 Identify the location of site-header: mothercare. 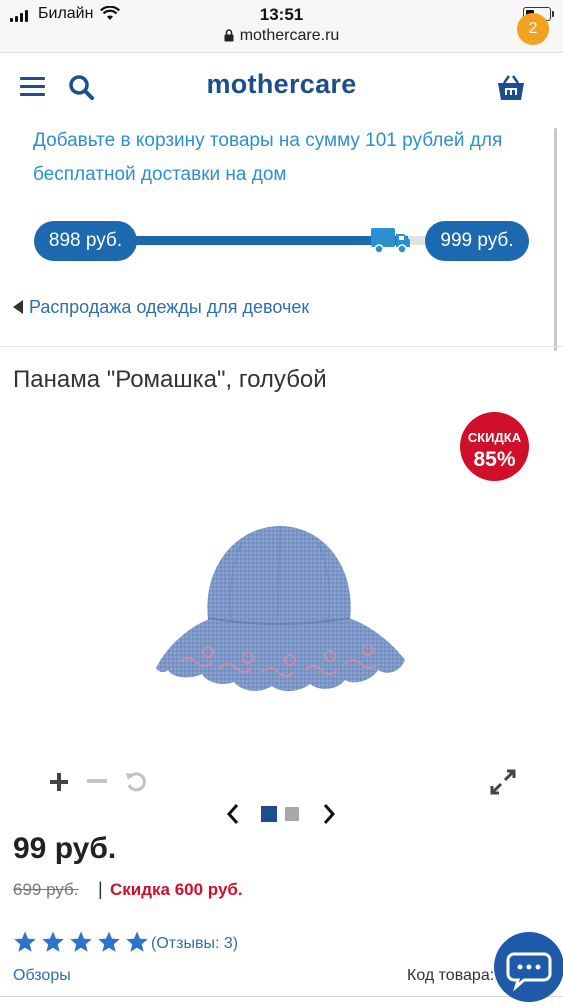
(281, 88).